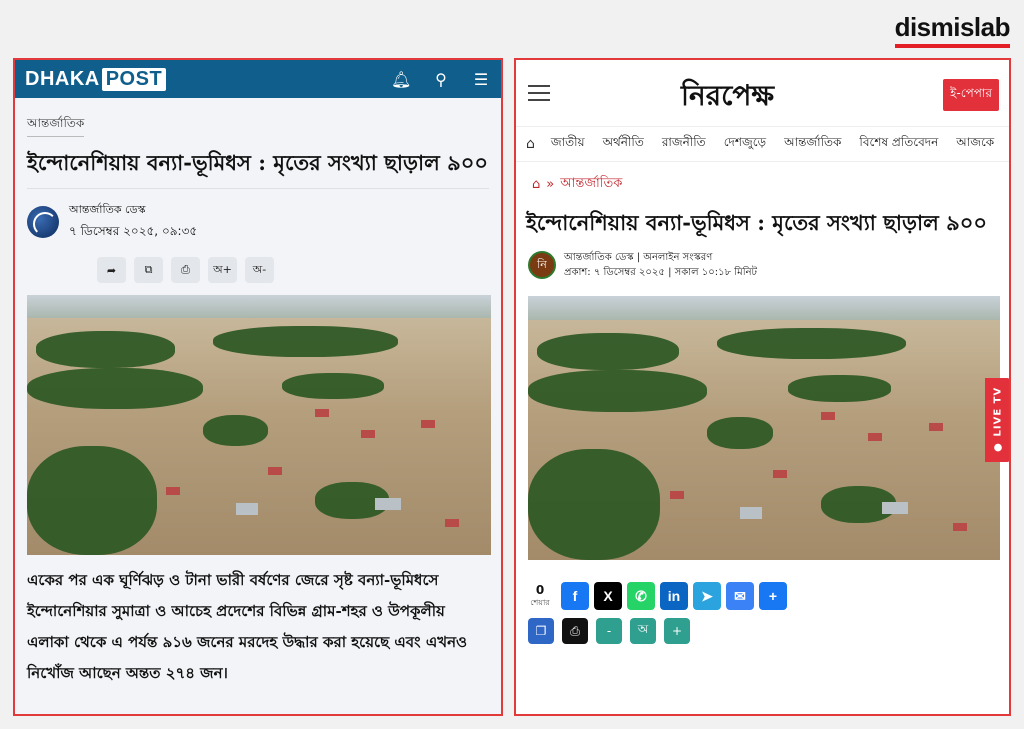  What do you see at coordinates (541, 631) in the screenshot?
I see `copy-button: ❐` at bounding box center [541, 631].